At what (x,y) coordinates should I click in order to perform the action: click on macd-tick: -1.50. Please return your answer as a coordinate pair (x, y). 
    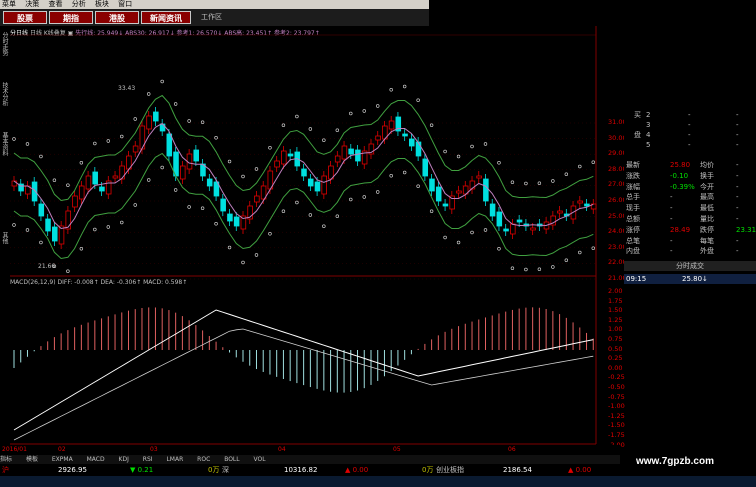
    Looking at the image, I should click on (616, 425).